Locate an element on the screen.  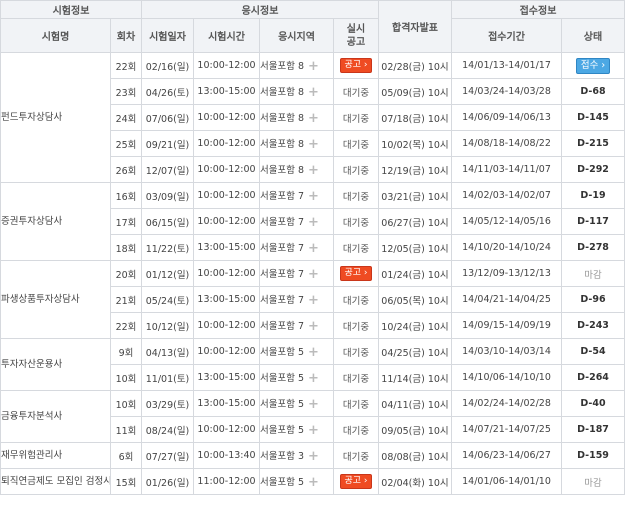
status-cell: D-96 is located at coordinates (593, 299).